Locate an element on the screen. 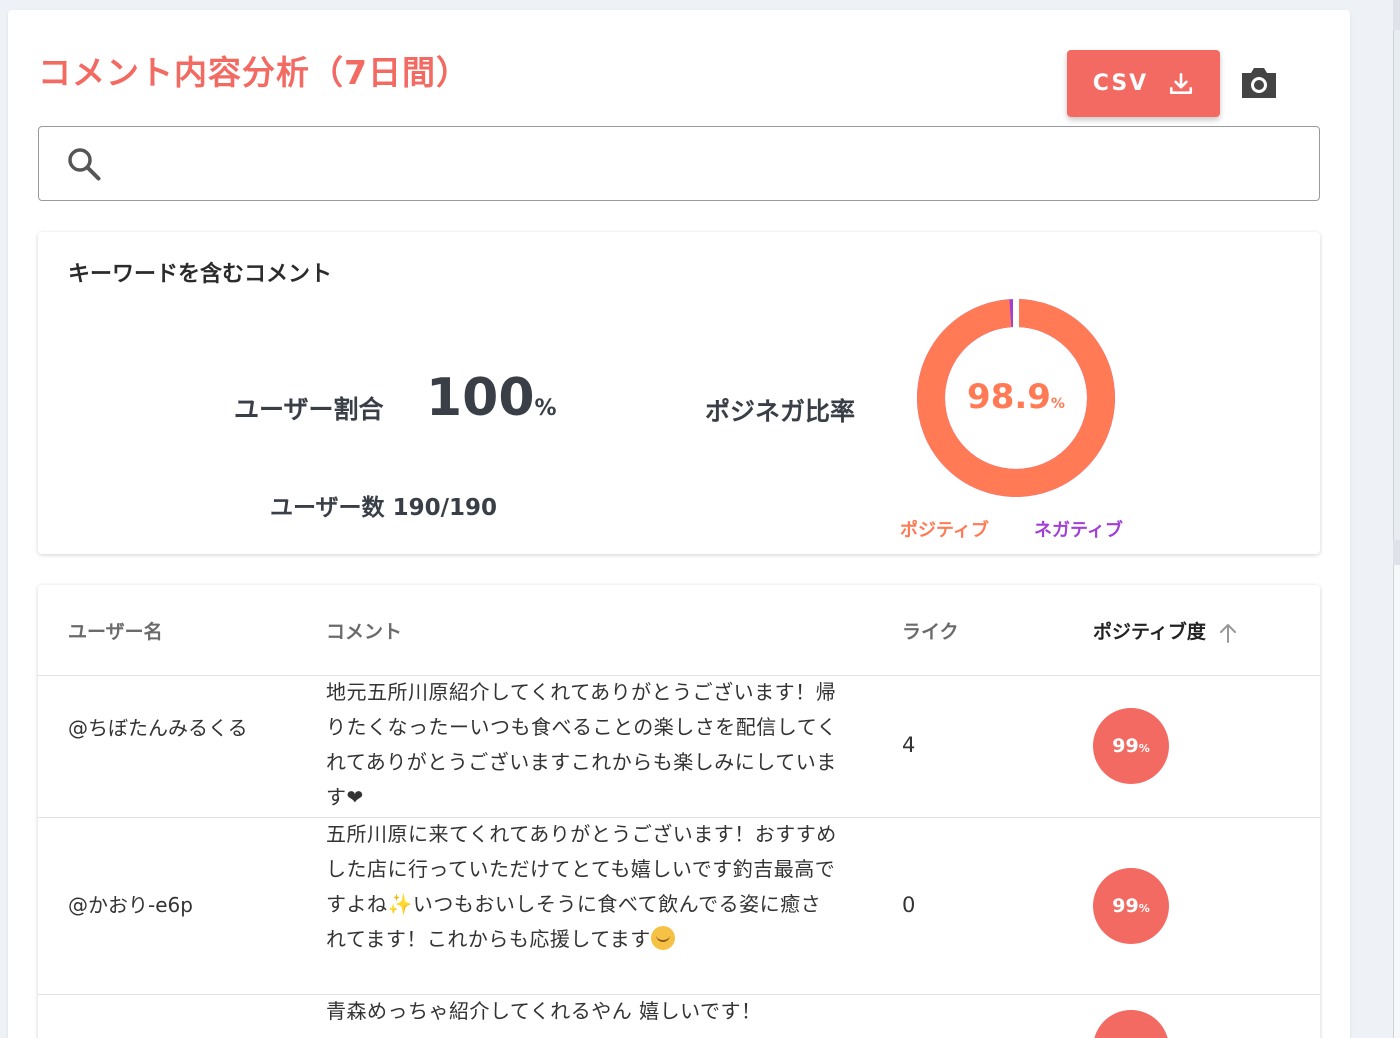  search-input is located at coordinates (709, 163).